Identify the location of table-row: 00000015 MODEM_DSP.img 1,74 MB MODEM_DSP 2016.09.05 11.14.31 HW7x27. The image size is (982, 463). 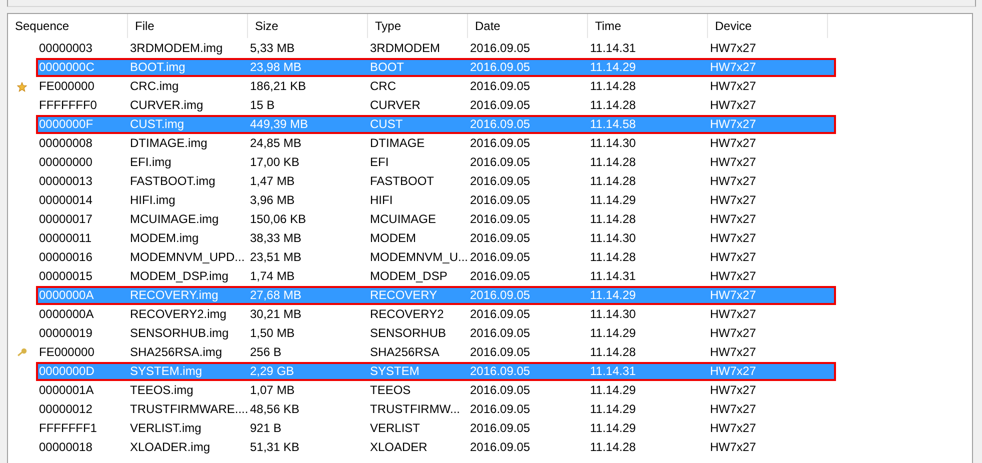
(436, 276).